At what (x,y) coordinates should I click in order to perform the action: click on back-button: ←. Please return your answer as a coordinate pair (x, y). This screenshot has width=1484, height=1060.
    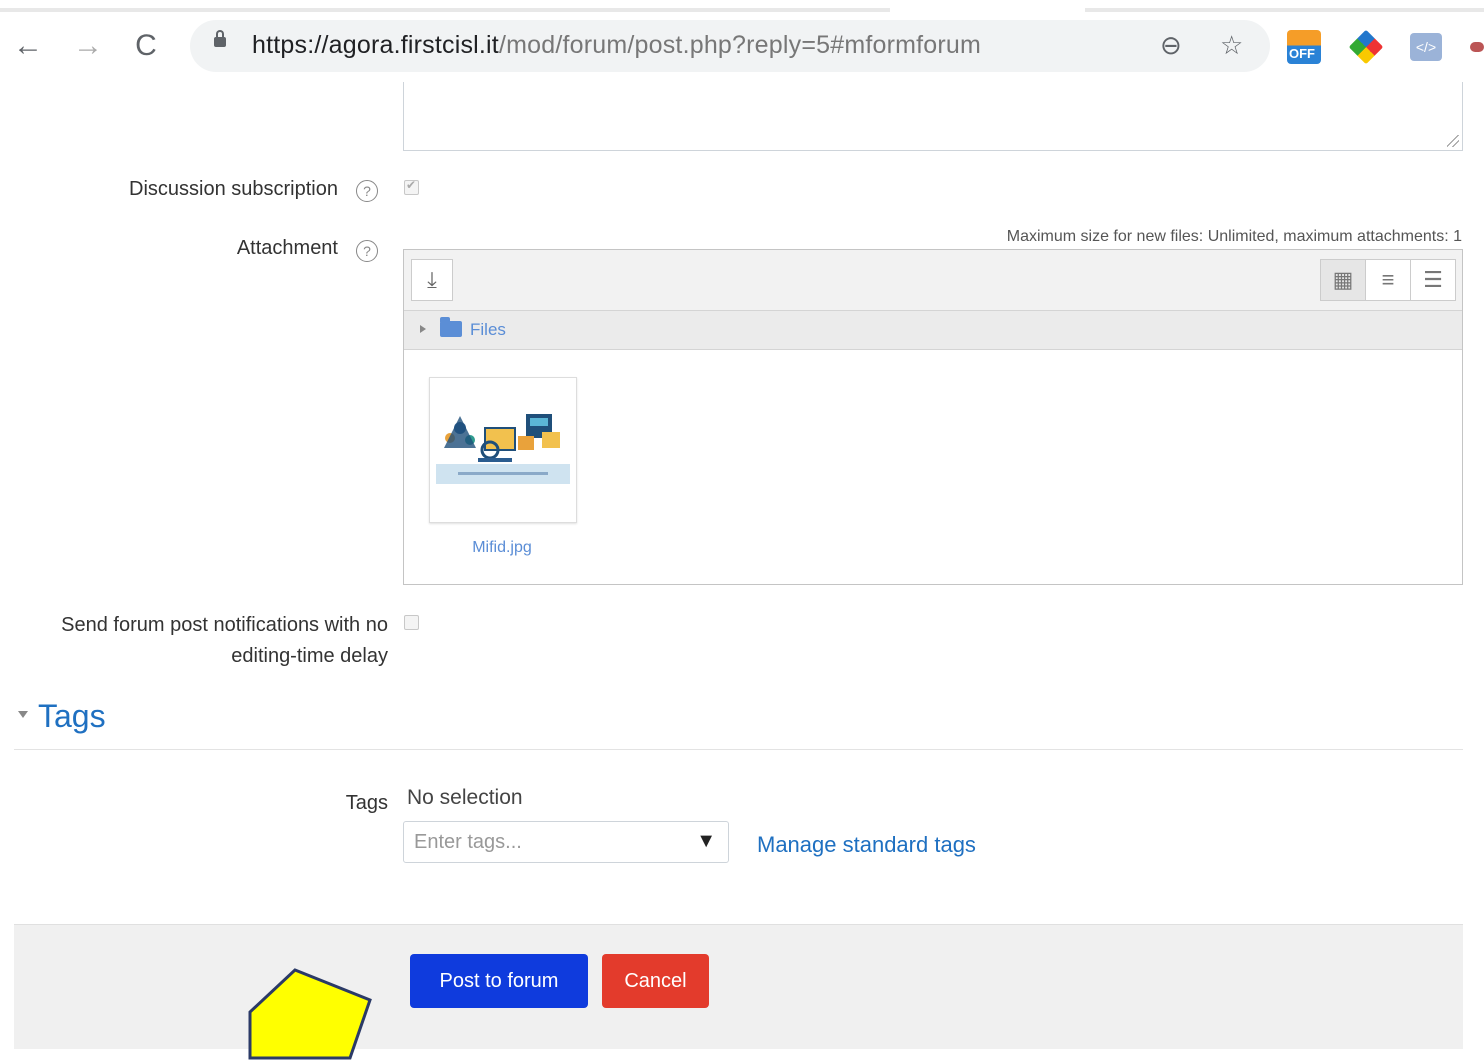
    Looking at the image, I should click on (28, 46).